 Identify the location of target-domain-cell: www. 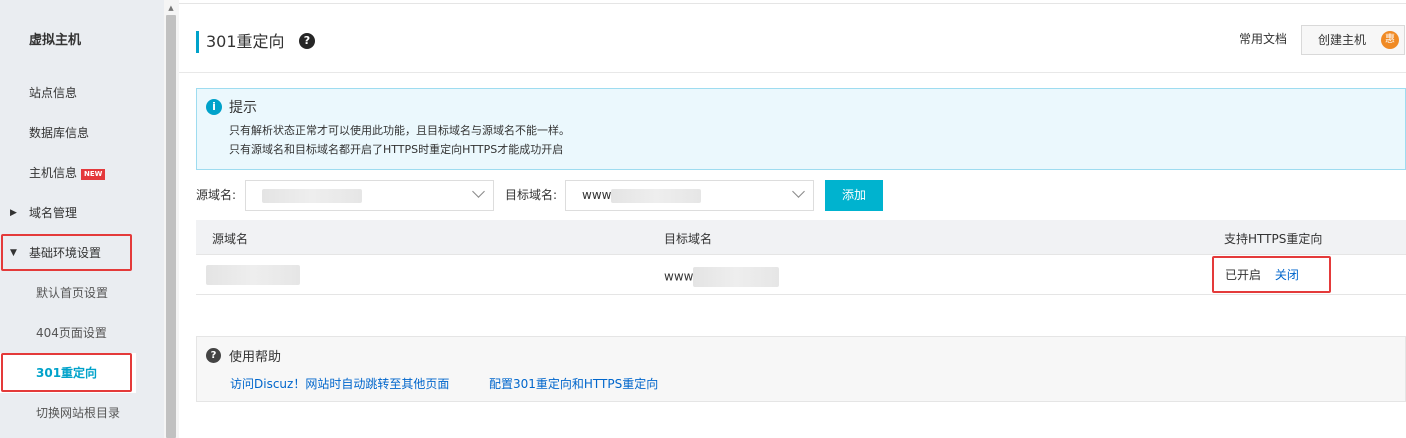
(722, 277).